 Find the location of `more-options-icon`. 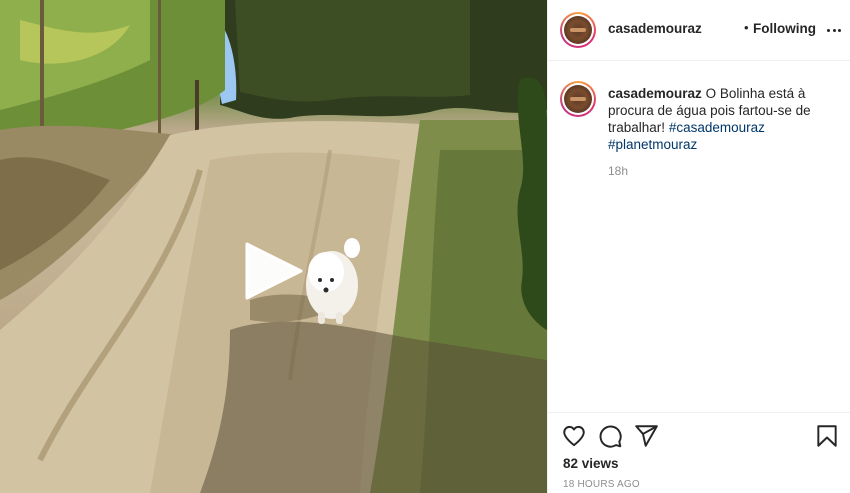

more-options-icon is located at coordinates (834, 30).